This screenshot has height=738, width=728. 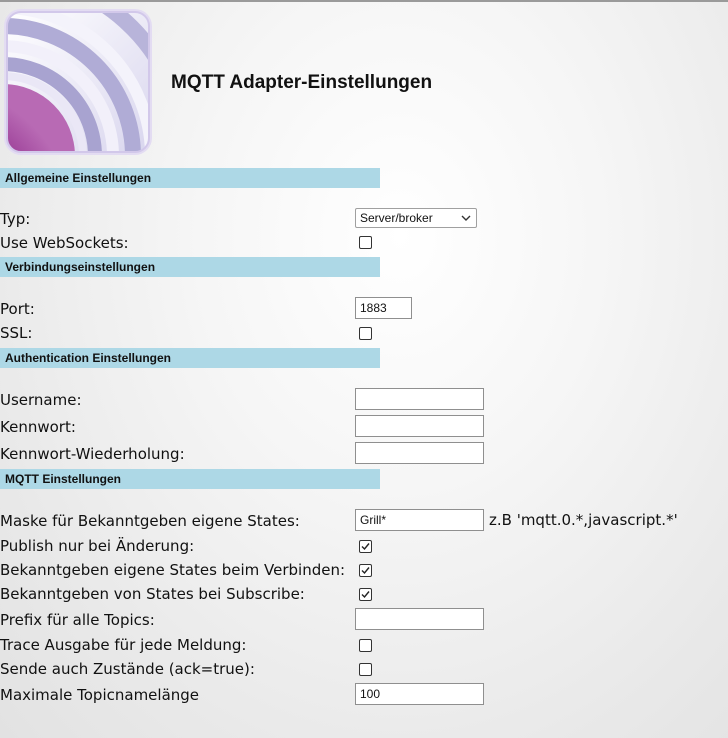 What do you see at coordinates (190, 178) in the screenshot?
I see `section-general-header: Allgemeine Einstellungen` at bounding box center [190, 178].